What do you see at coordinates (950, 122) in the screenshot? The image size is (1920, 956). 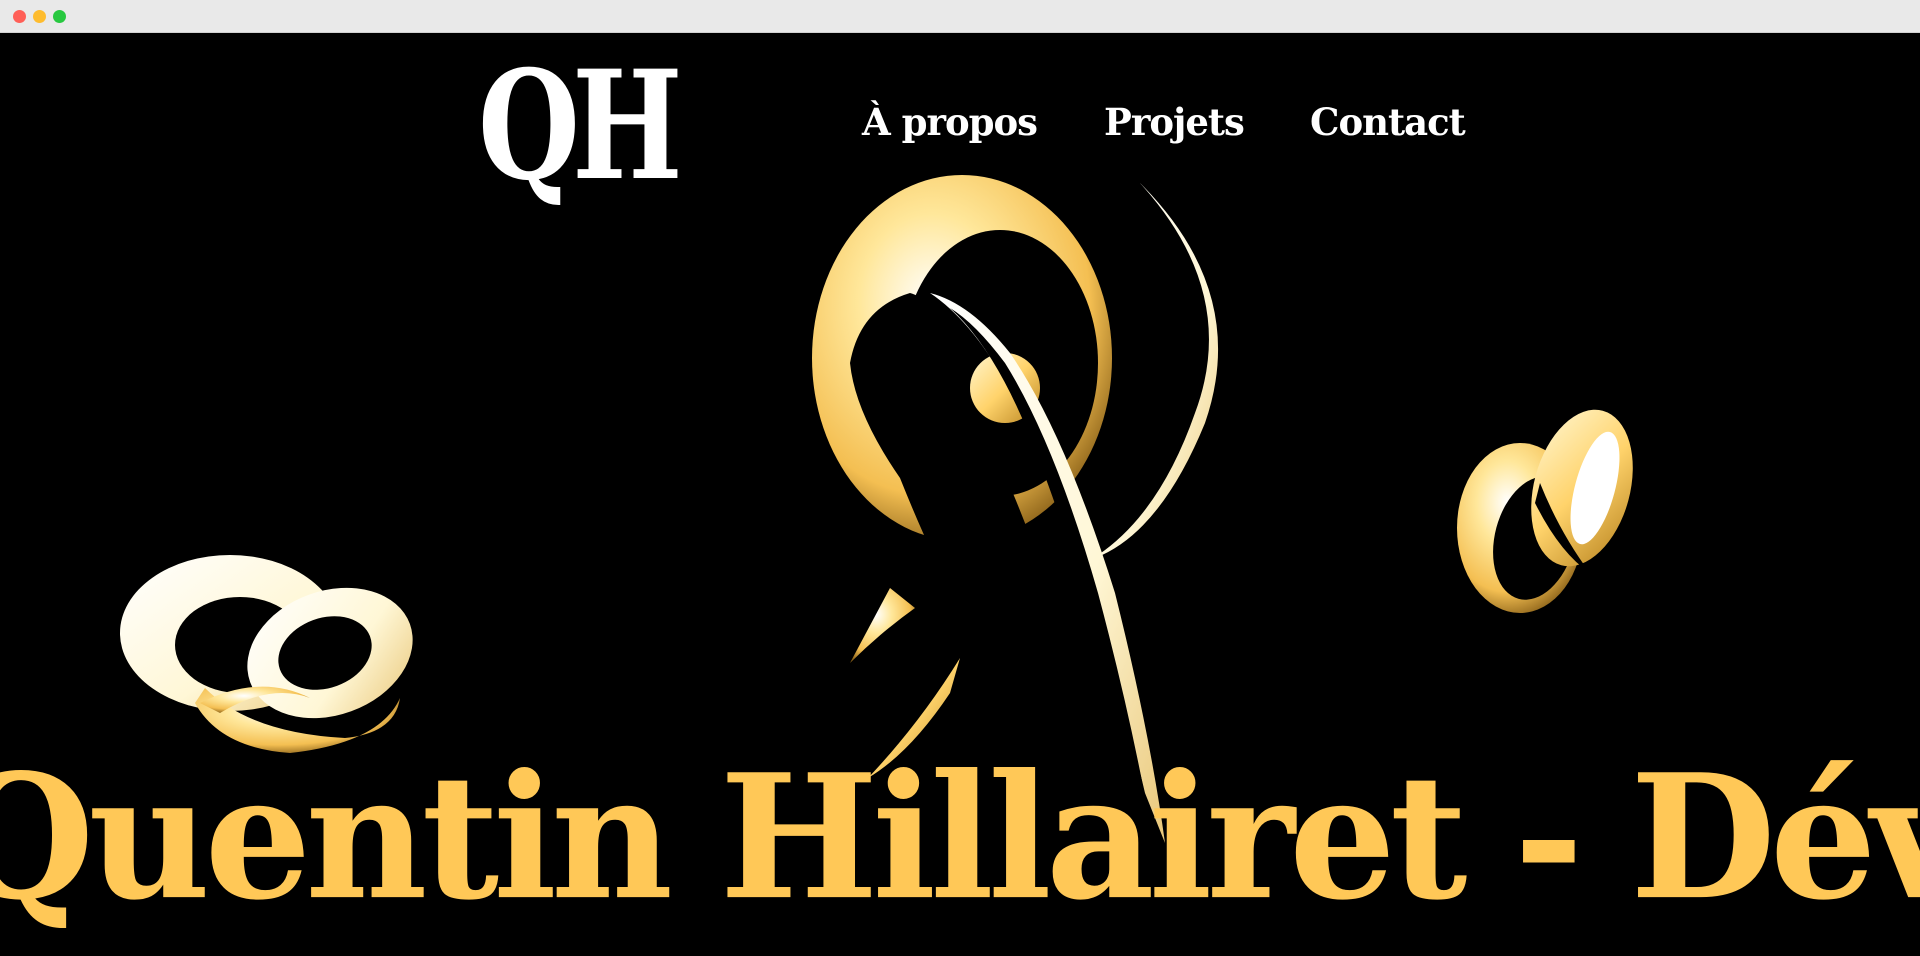 I see `nav-link-a-propos: À propos` at bounding box center [950, 122].